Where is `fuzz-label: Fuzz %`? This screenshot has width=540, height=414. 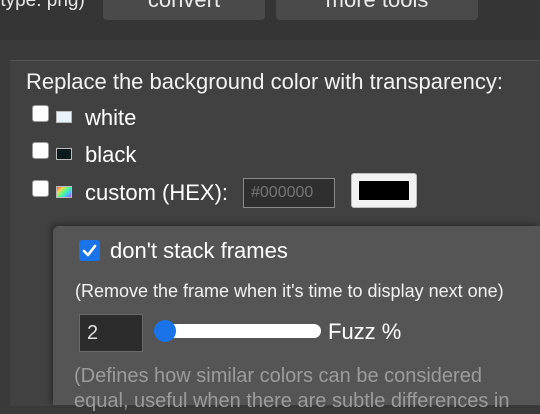 fuzz-label: Fuzz % is located at coordinates (365, 331).